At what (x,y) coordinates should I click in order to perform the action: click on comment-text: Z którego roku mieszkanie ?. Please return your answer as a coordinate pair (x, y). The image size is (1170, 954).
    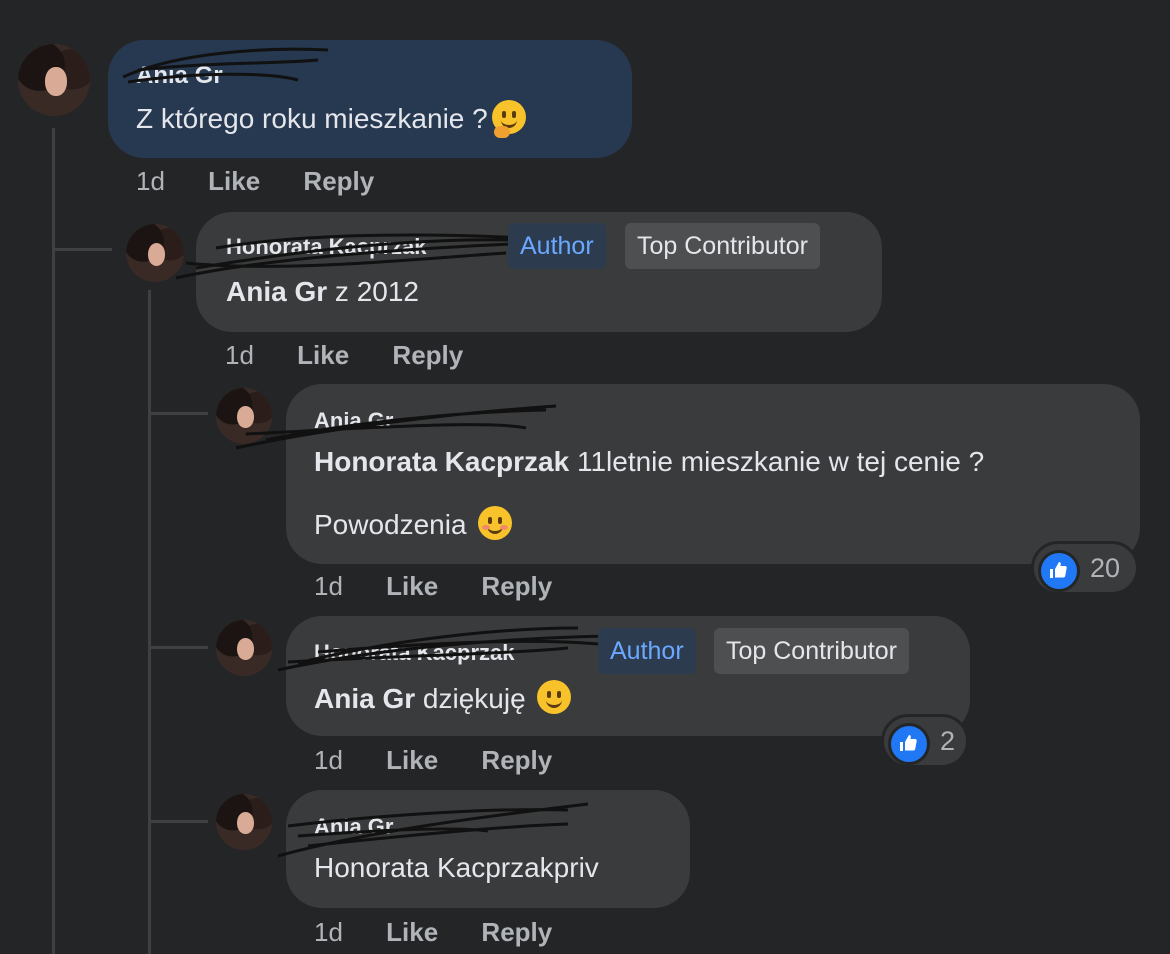
    Looking at the image, I should click on (331, 119).